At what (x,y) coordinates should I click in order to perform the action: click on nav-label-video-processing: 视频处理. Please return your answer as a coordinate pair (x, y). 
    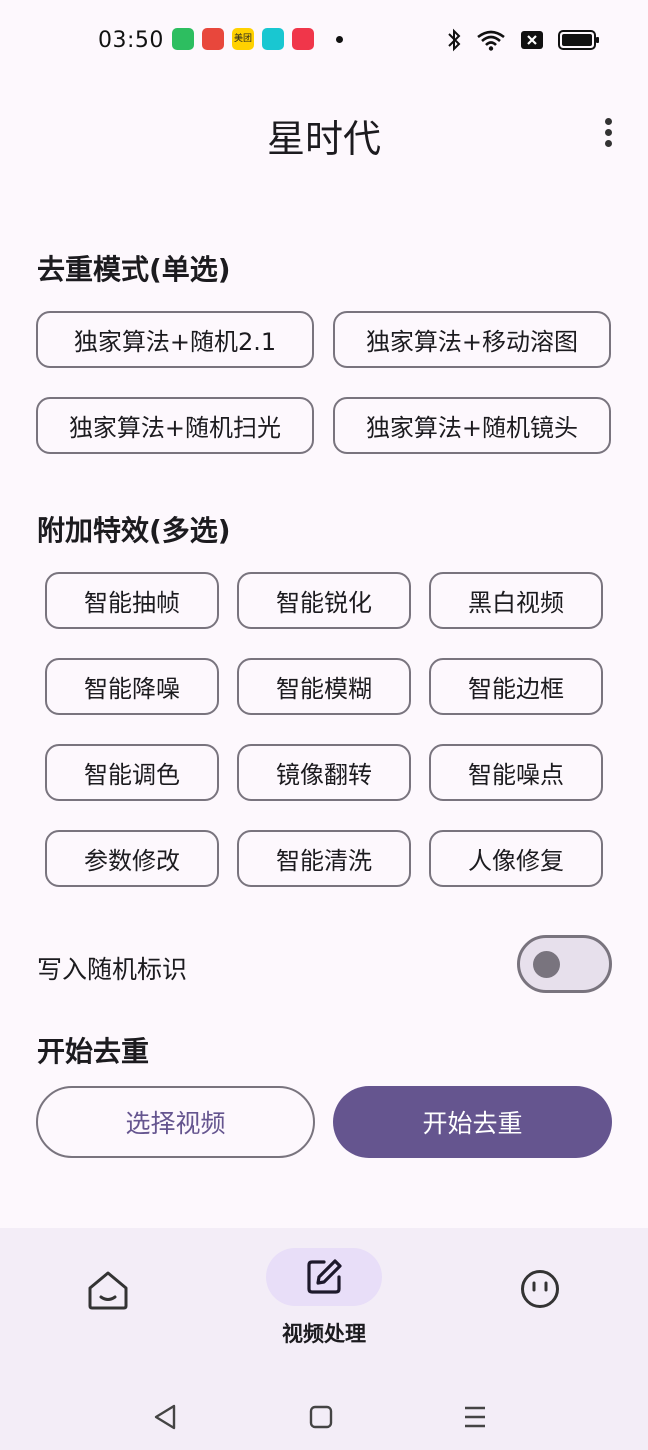
    Looking at the image, I should click on (324, 1334).